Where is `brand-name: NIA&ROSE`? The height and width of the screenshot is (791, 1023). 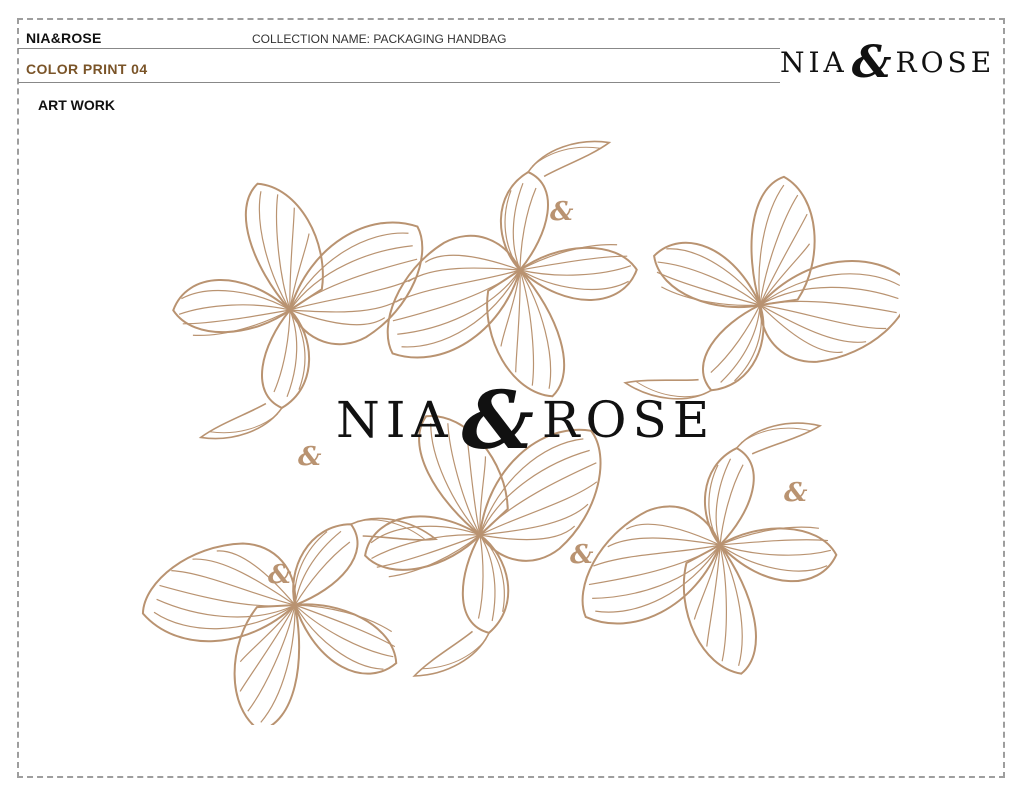
brand-name: NIA&ROSE is located at coordinates (64, 38).